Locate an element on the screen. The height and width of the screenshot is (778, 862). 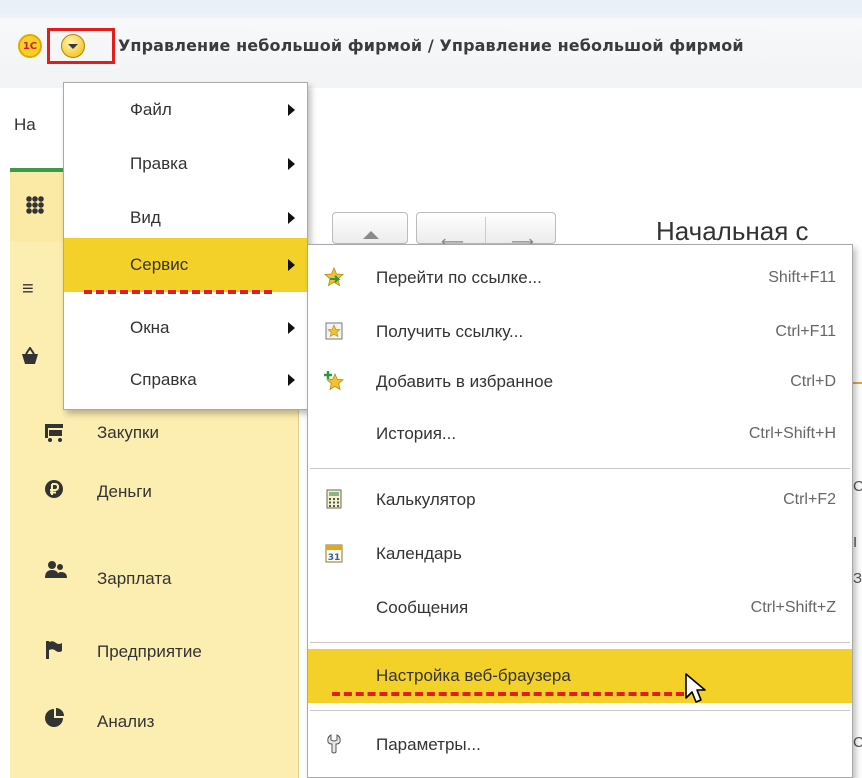
sidebar-item-label: Предприятие is located at coordinates (149, 651).